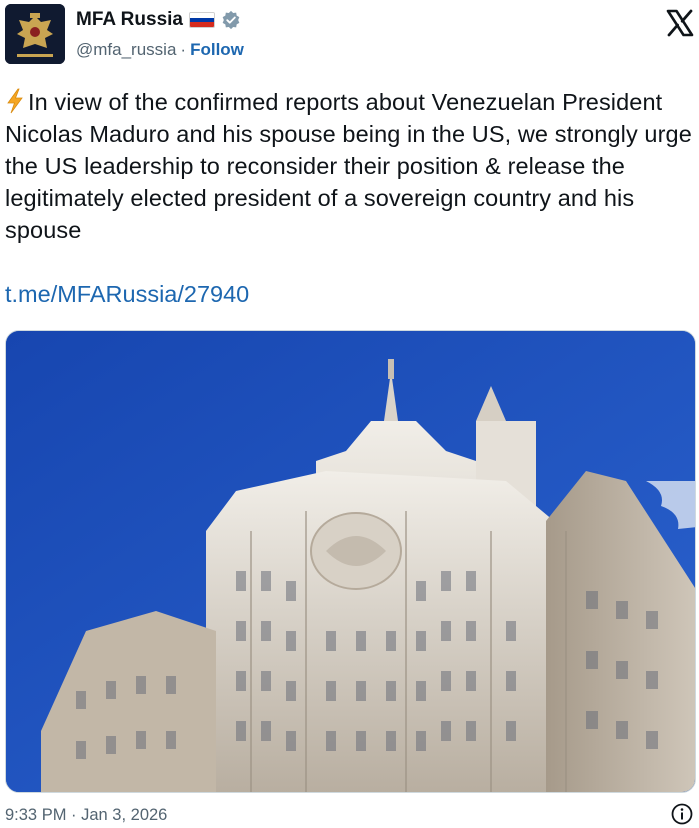  What do you see at coordinates (202, 20) in the screenshot?
I see `russia-flag-icon` at bounding box center [202, 20].